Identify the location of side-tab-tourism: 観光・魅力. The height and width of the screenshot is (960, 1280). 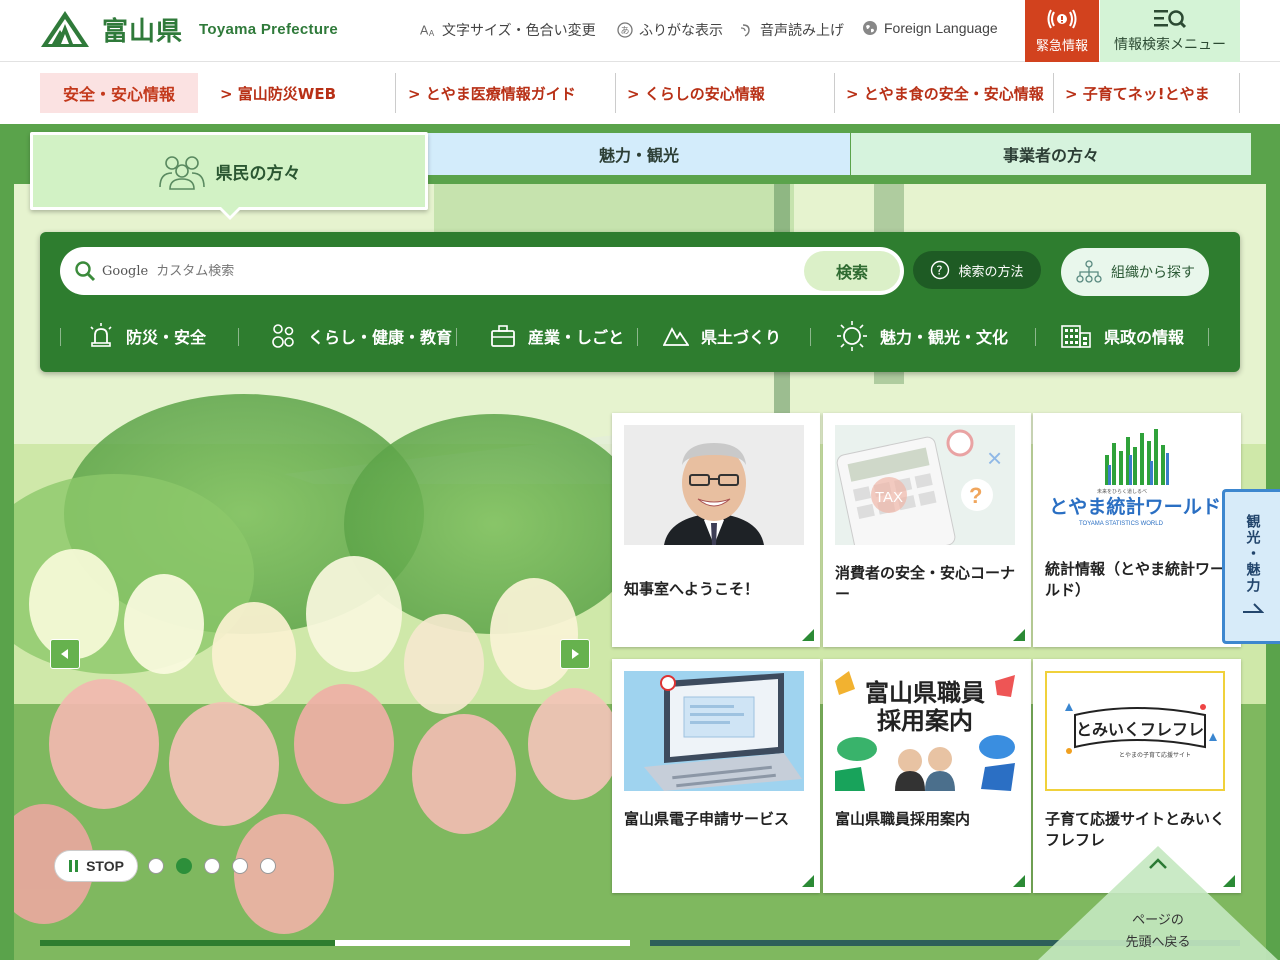
(1251, 566).